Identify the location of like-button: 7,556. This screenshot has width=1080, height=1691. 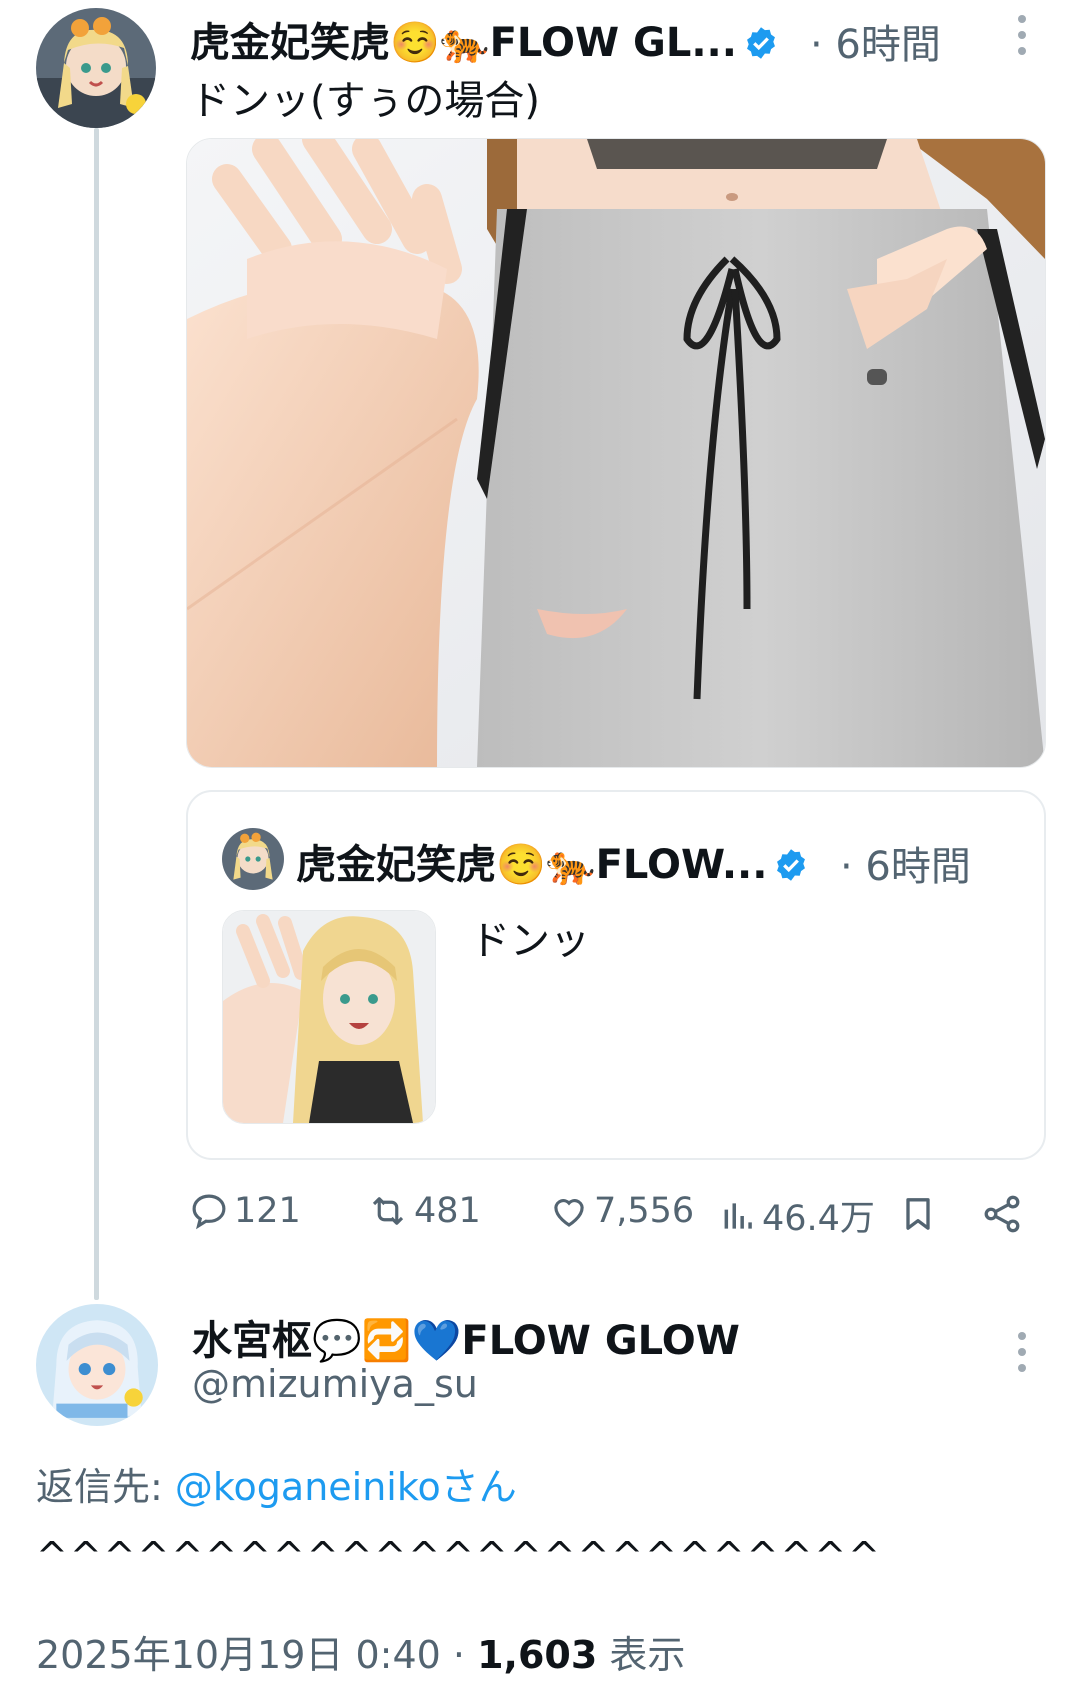
(621, 1211).